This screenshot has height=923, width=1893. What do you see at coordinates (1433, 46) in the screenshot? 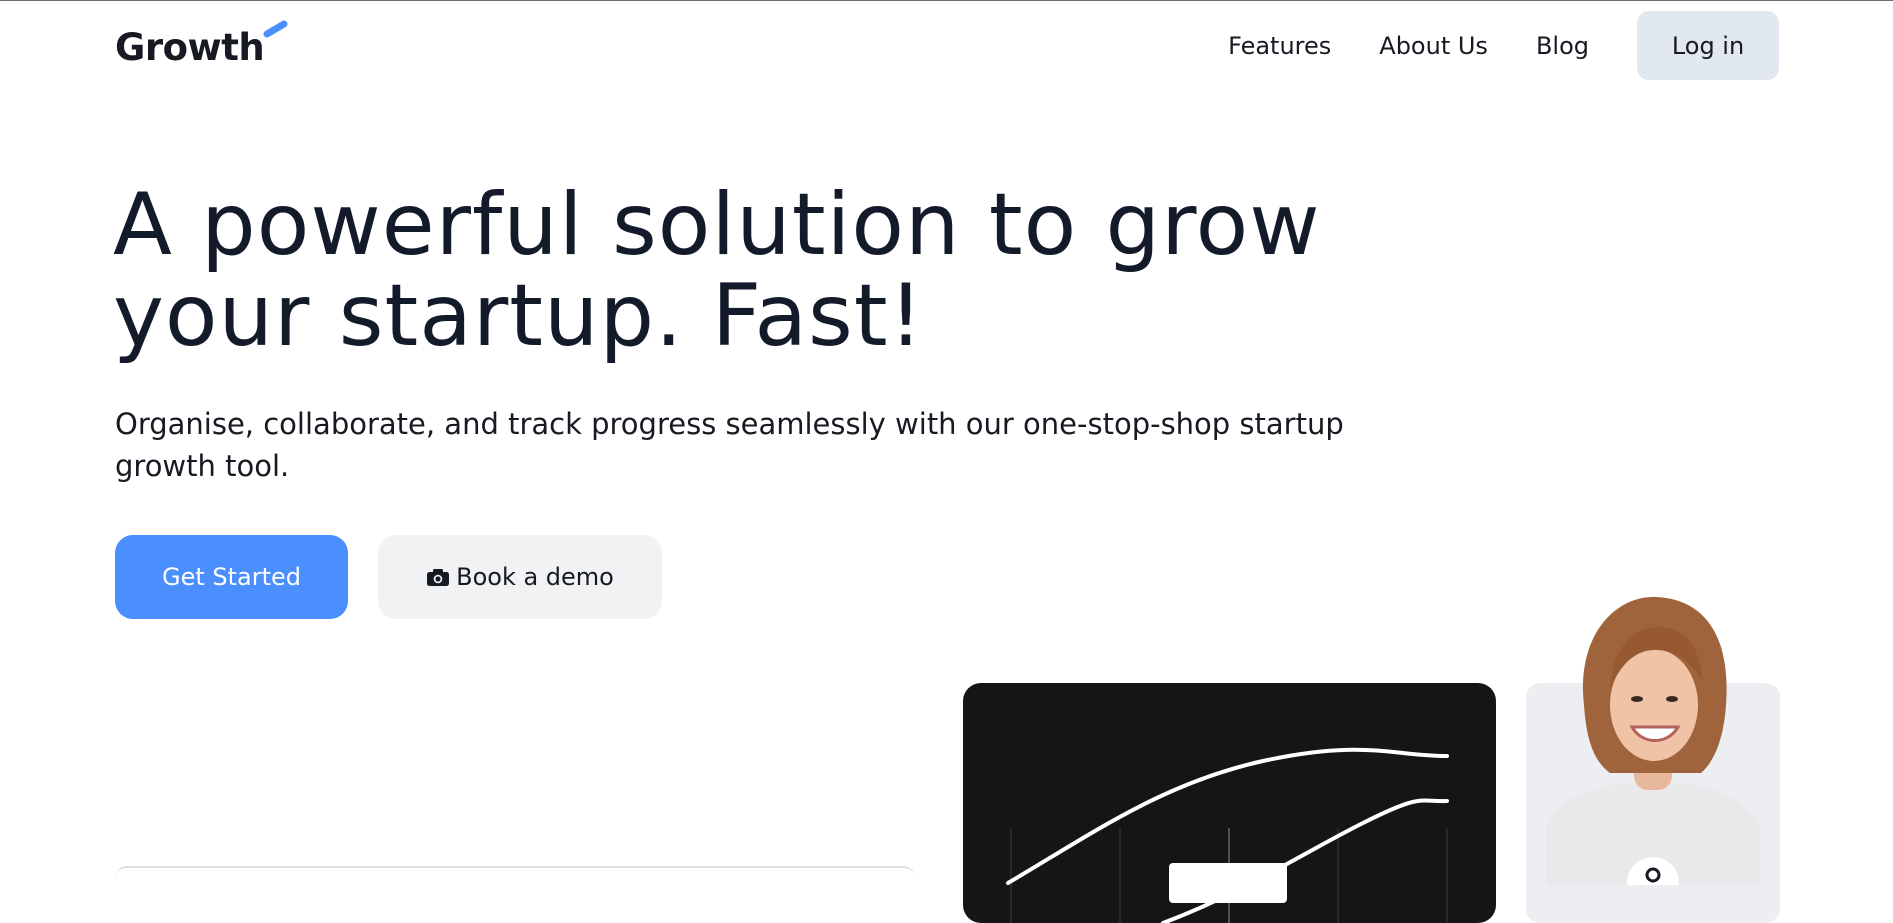
I see `nav-link-about-us: About Us` at bounding box center [1433, 46].